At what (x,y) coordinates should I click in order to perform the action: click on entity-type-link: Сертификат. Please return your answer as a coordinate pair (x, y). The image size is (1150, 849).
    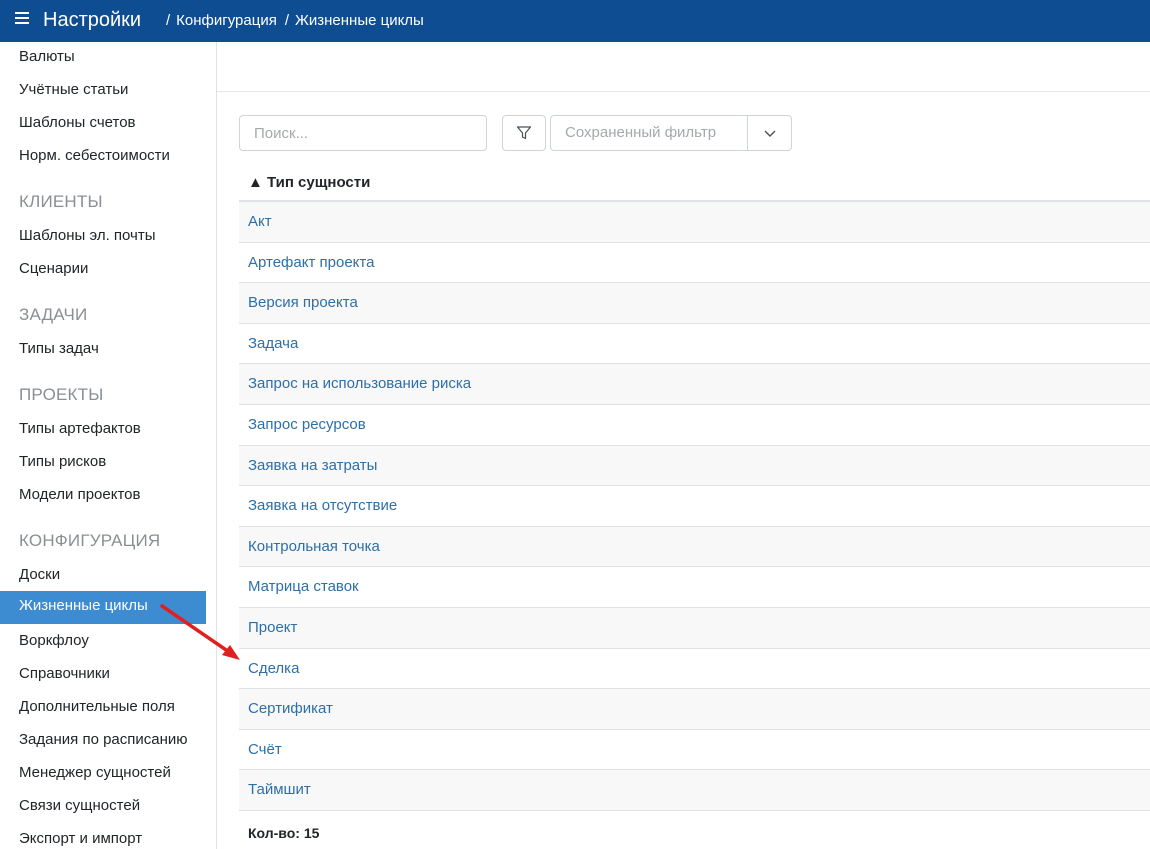
    Looking at the image, I should click on (290, 708).